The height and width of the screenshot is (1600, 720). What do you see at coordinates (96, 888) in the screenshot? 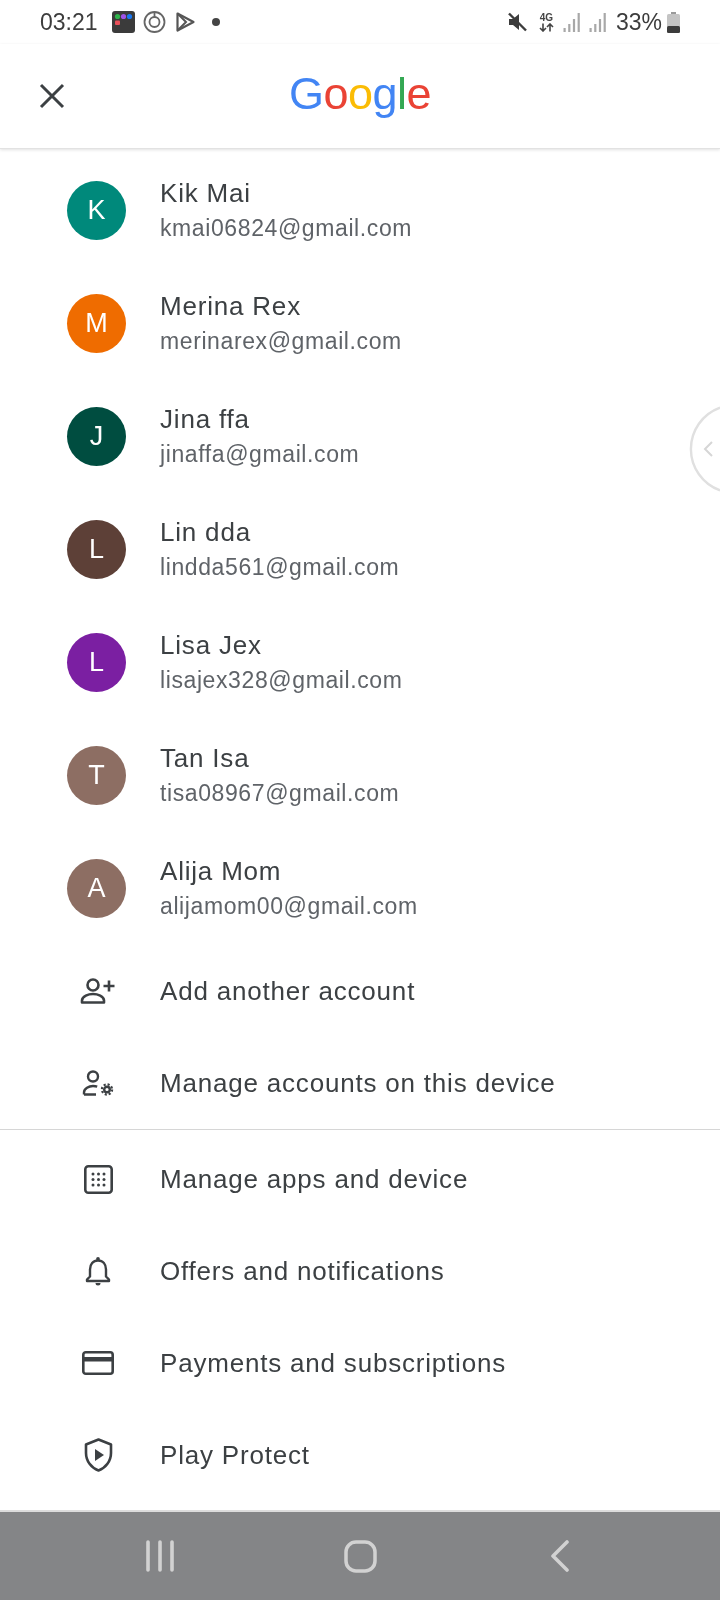
I see `avatar: A` at bounding box center [96, 888].